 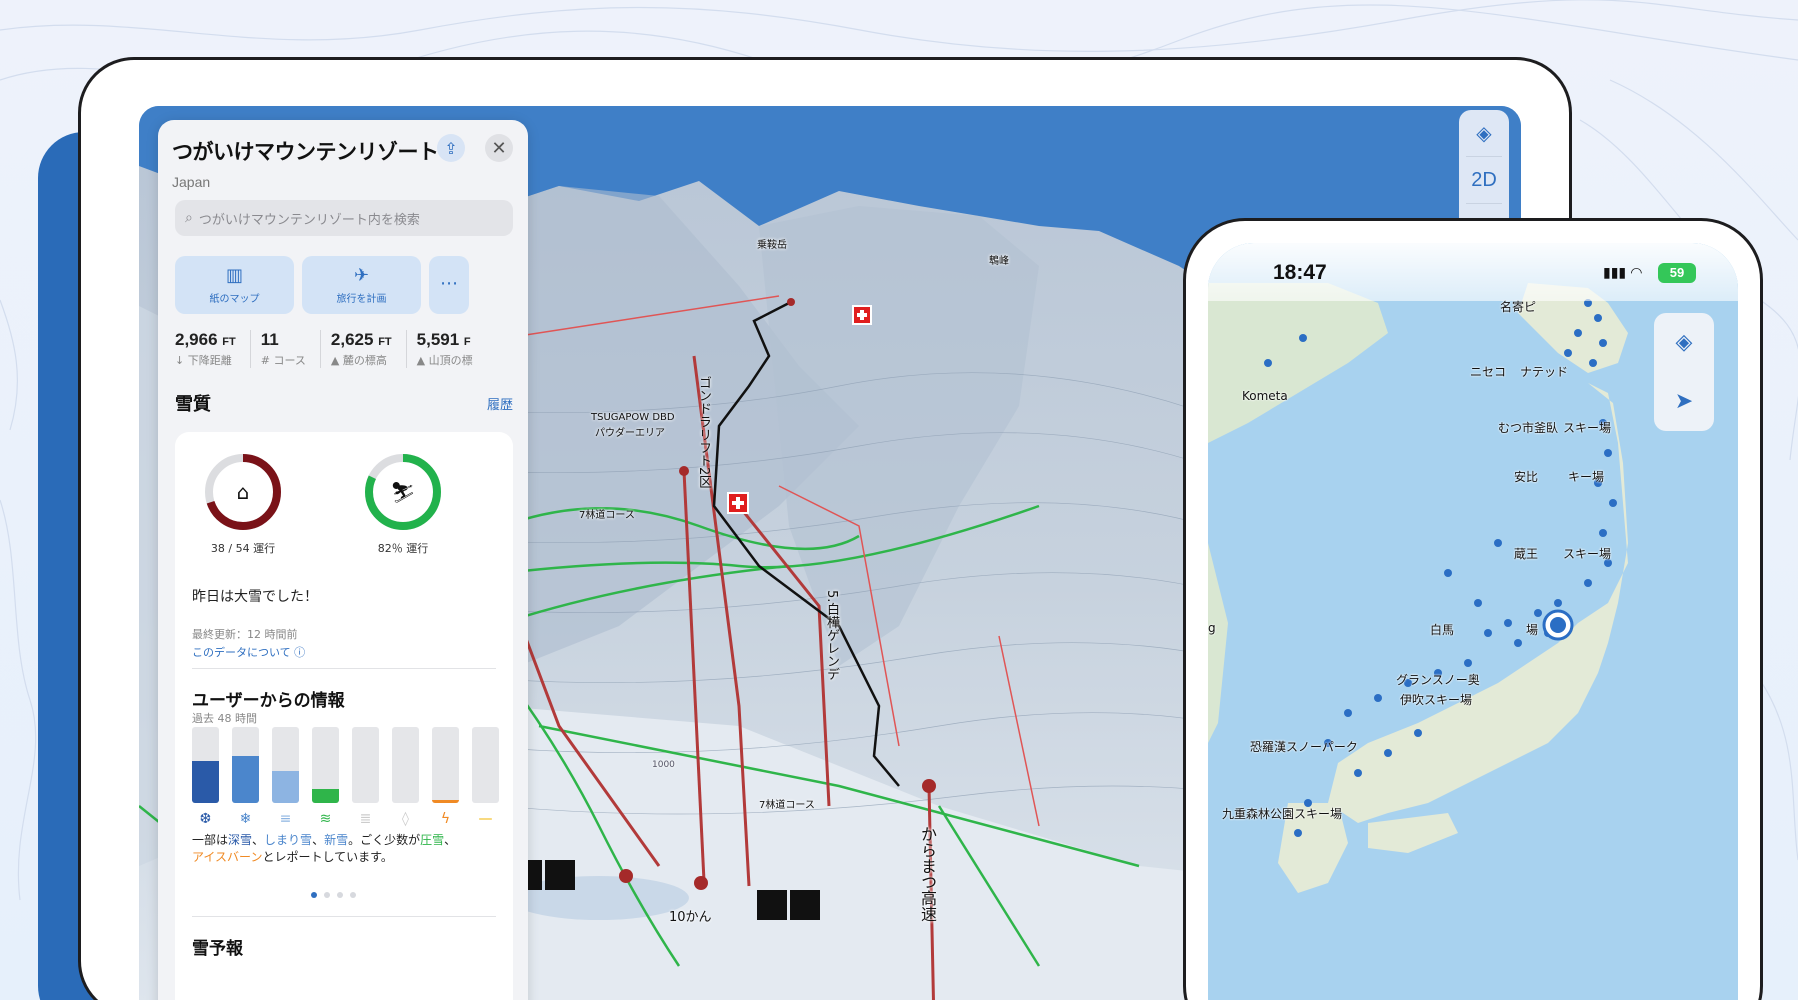 What do you see at coordinates (1684, 372) in the screenshot?
I see `phone-map-controls: ◈ ➤` at bounding box center [1684, 372].